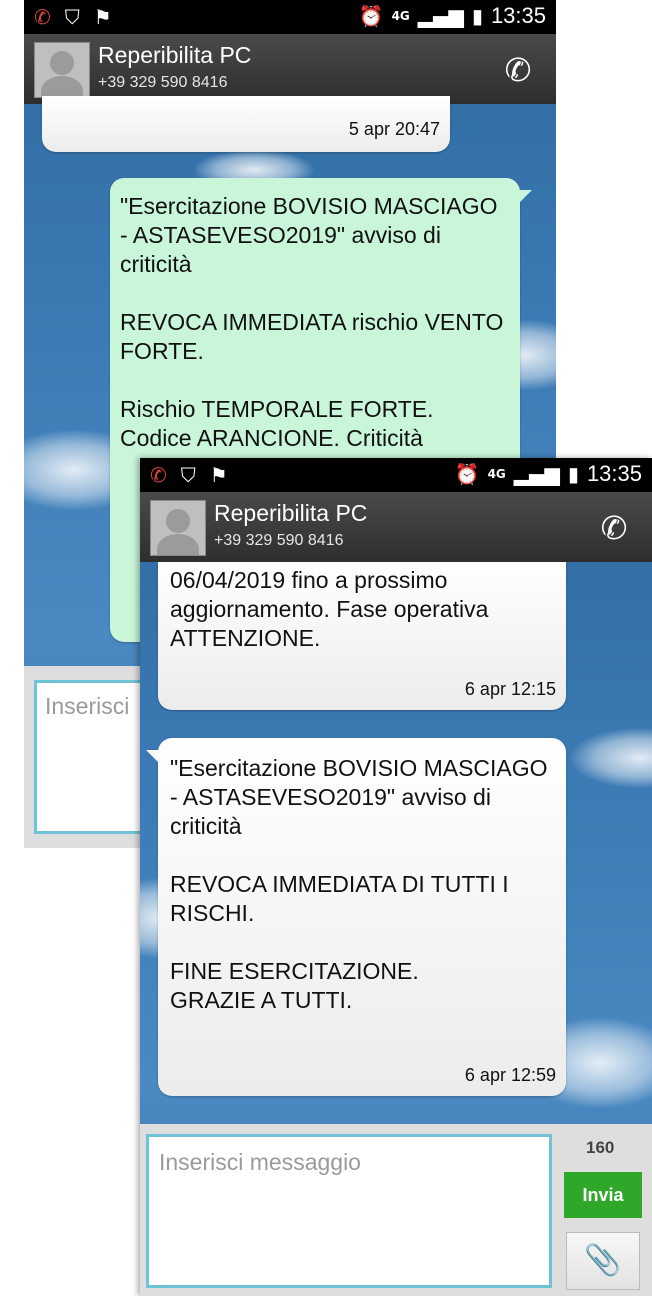 This screenshot has height=1296, width=652. What do you see at coordinates (510, 1075) in the screenshot?
I see `message-time: 6 apr 12:59` at bounding box center [510, 1075].